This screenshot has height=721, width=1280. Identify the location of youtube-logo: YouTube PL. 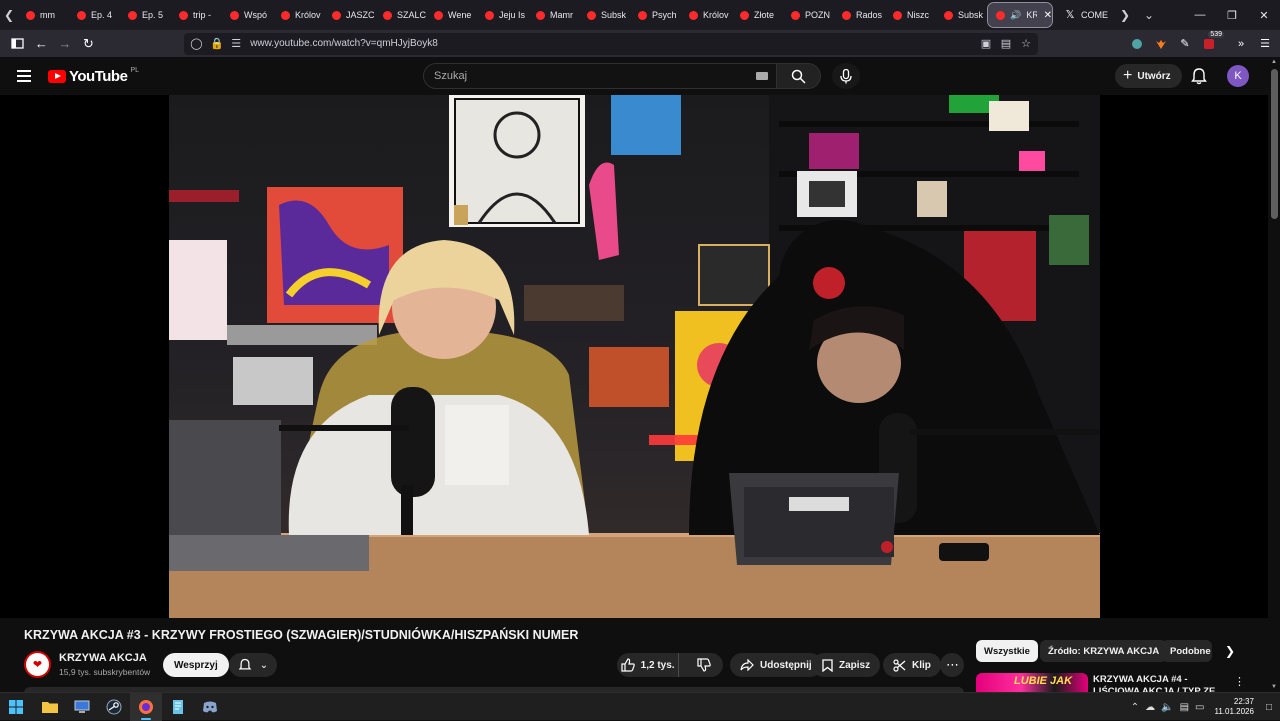
(93, 76).